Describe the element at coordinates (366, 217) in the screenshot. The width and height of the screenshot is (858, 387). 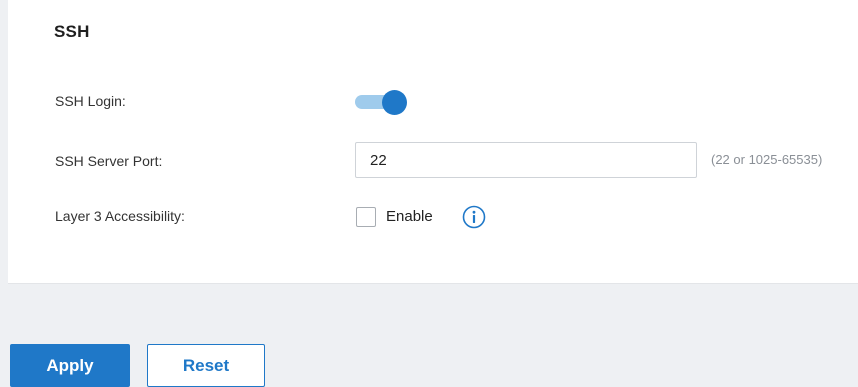
I see `layer3-enable-checkbox` at that location.